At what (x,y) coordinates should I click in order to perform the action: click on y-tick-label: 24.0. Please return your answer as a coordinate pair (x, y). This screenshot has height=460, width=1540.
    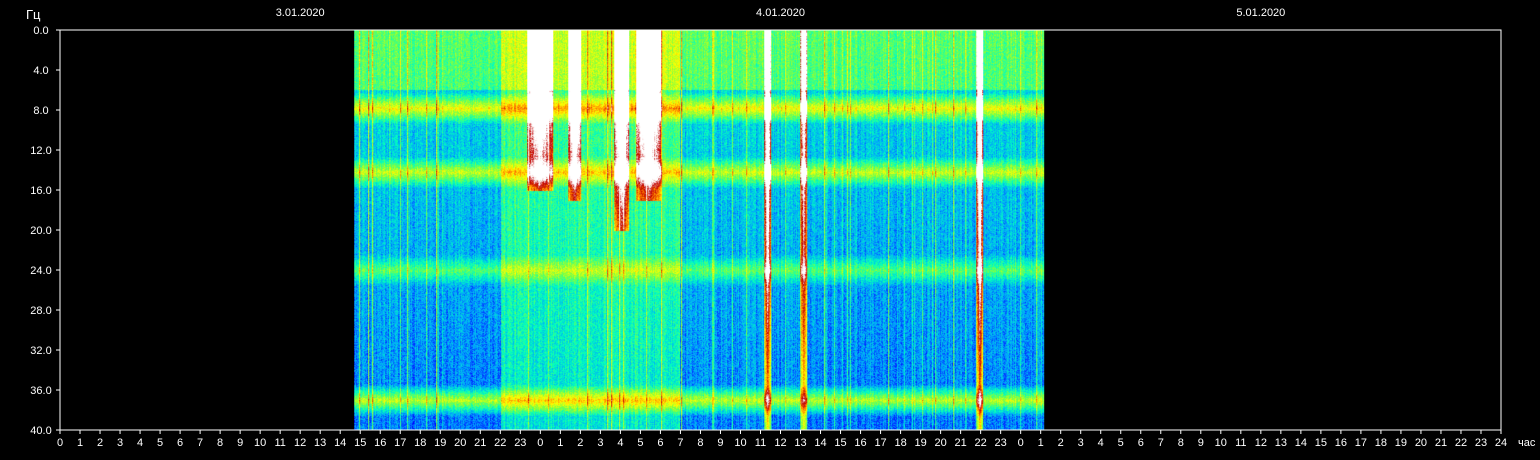
    Looking at the image, I should click on (40, 271).